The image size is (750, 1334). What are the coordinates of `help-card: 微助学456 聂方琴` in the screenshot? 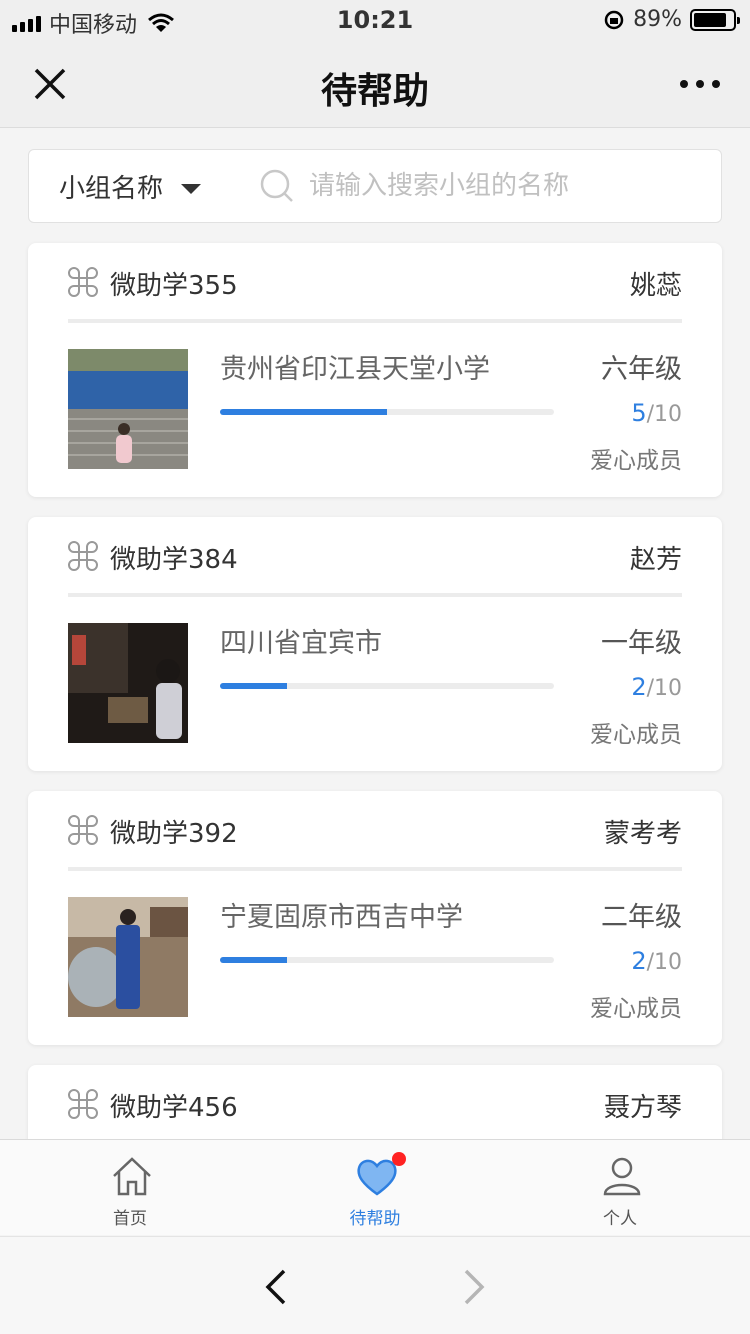 It's located at (375, 1102).